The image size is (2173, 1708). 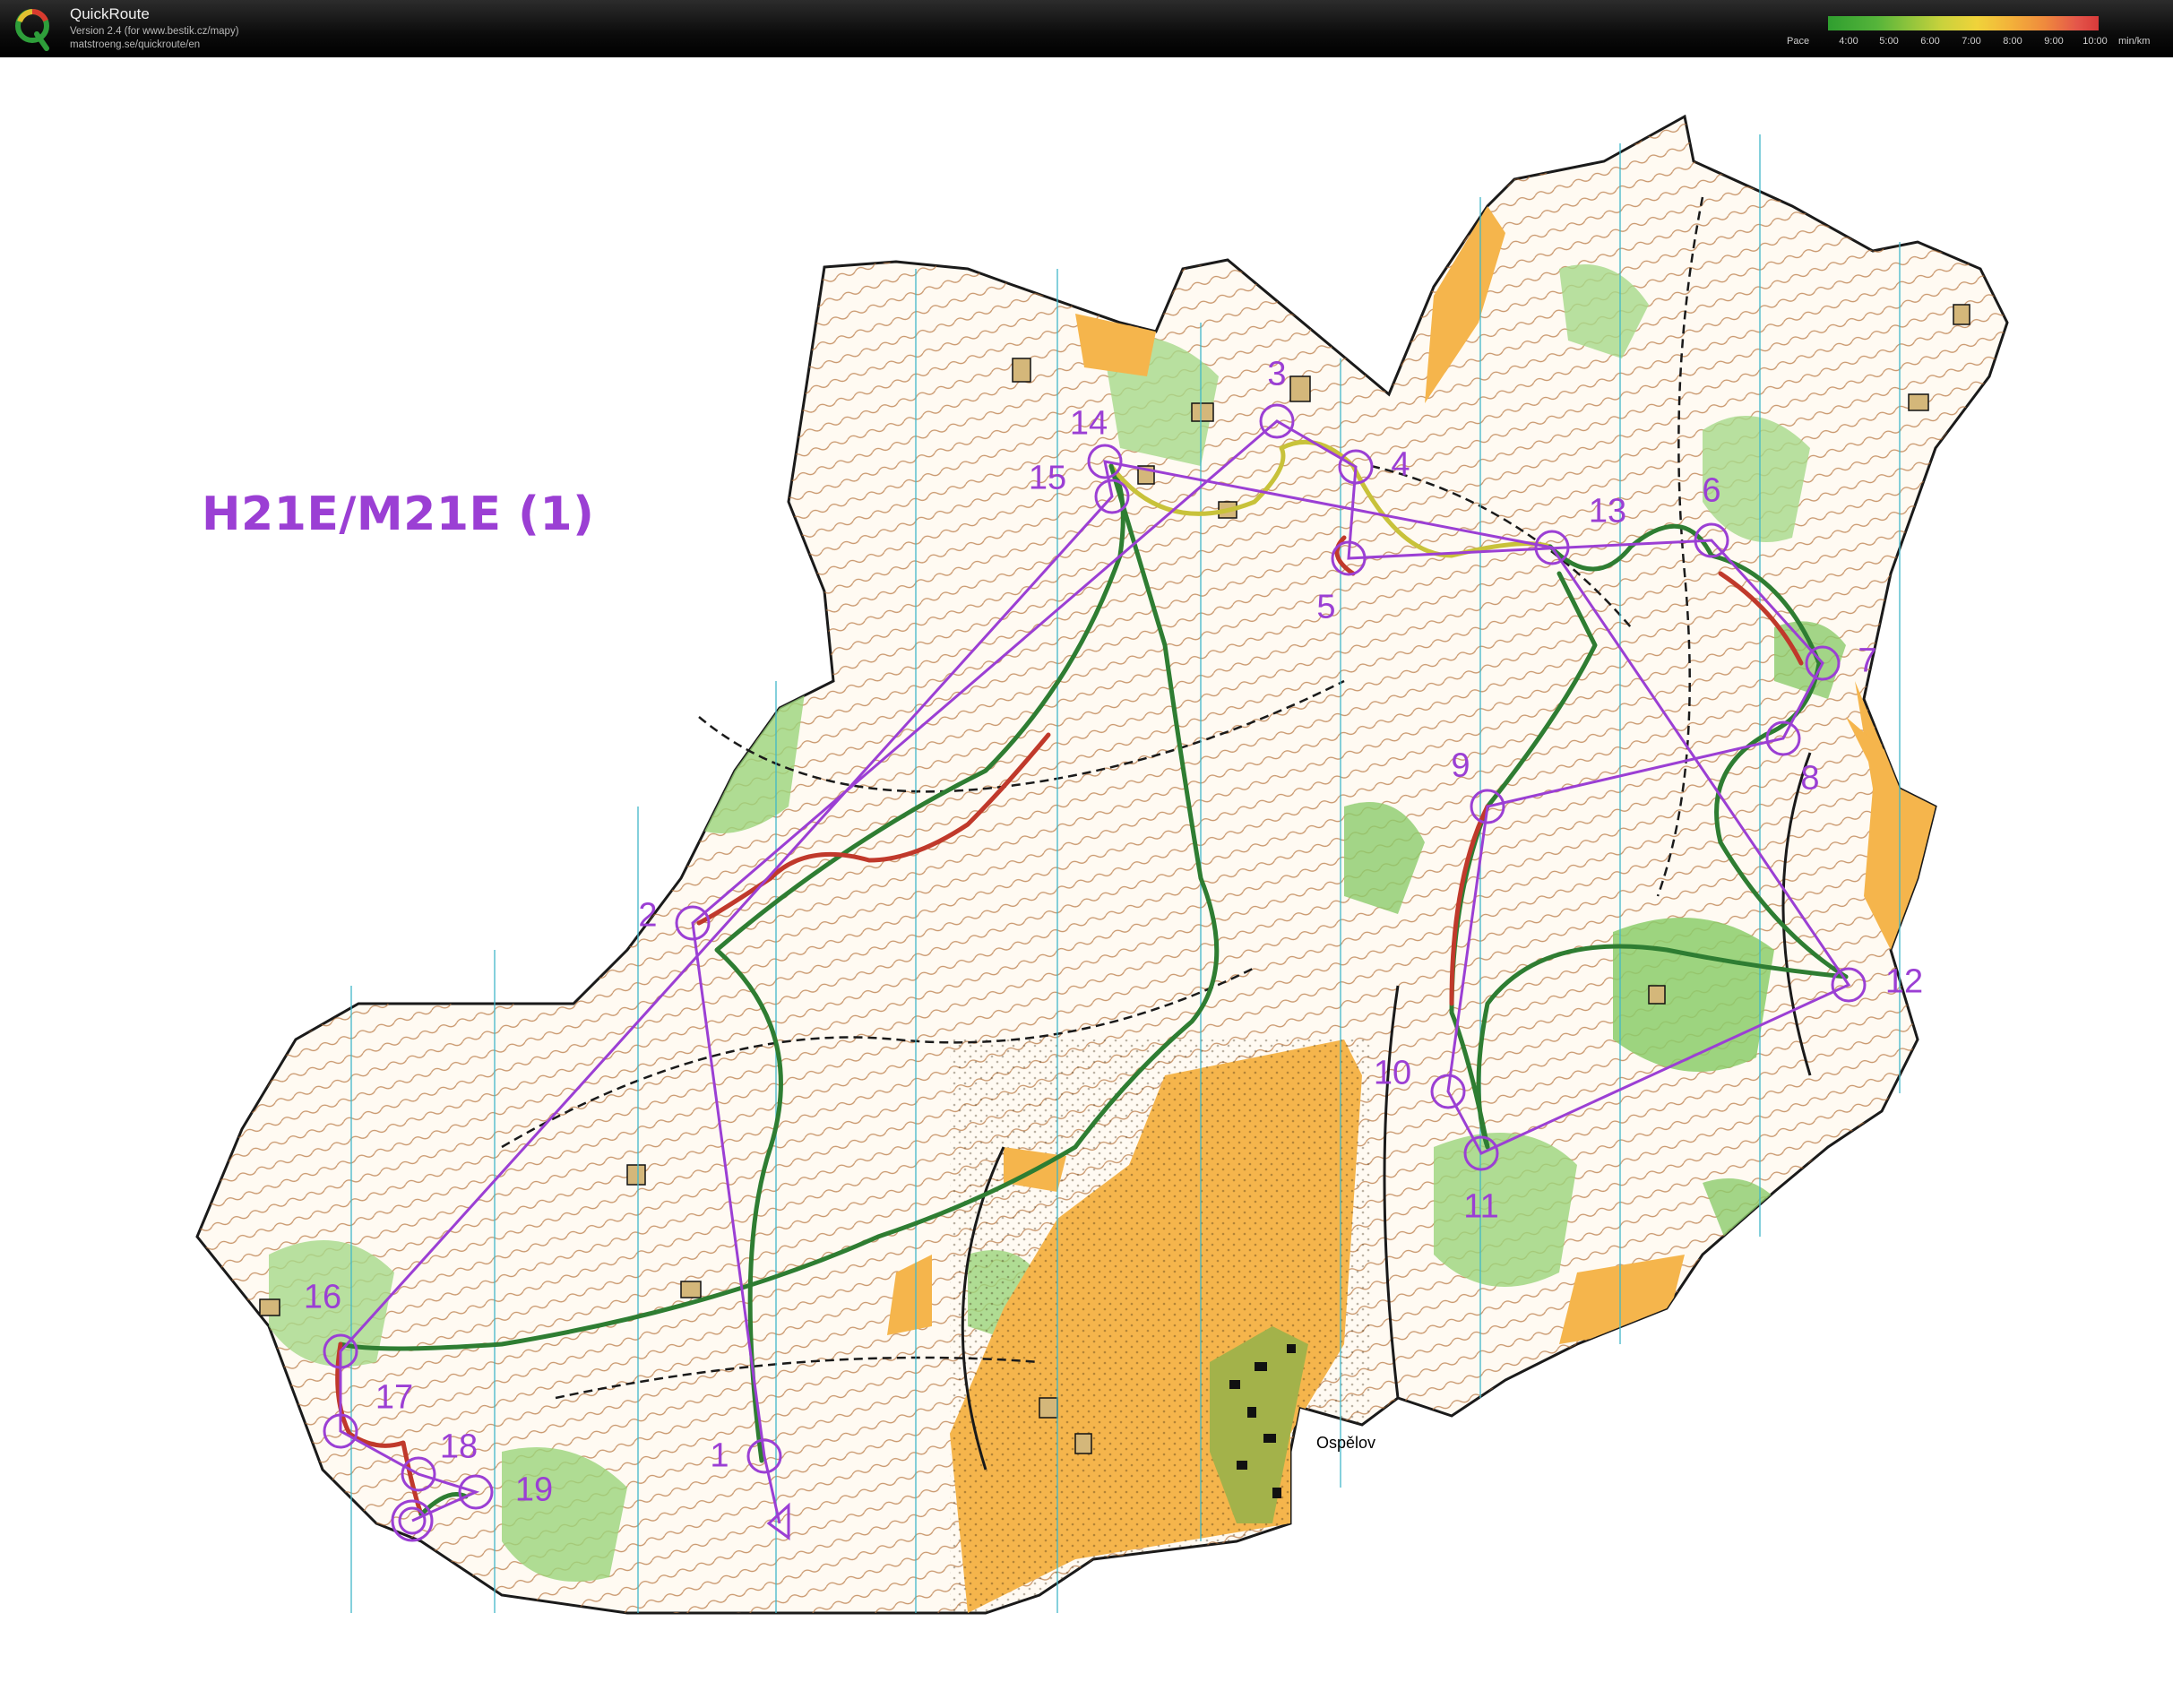 I want to click on pace-tick-label: 5:00, so click(x=1889, y=41).